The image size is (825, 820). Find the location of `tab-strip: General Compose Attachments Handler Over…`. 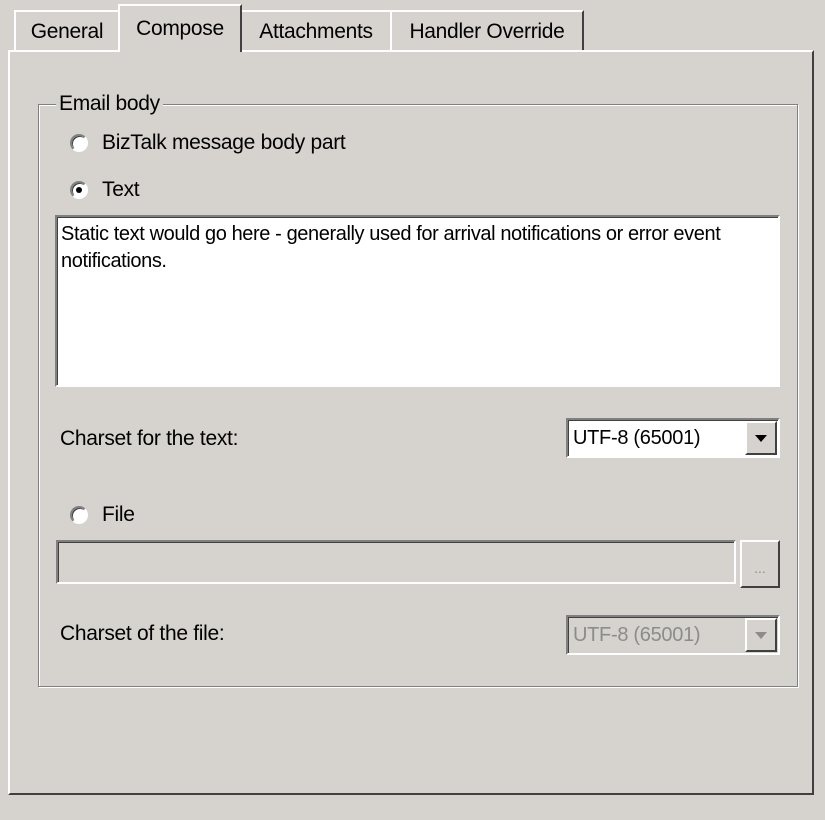

tab-strip: General Compose Attachments Handler Over… is located at coordinates (412, 26).